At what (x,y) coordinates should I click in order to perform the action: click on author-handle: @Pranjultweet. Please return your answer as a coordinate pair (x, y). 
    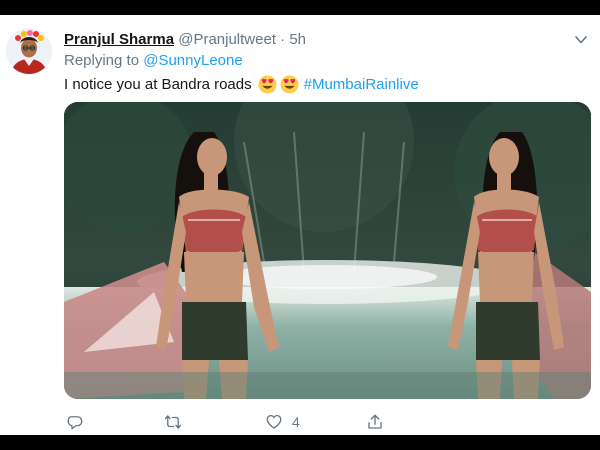
    Looking at the image, I should click on (227, 39).